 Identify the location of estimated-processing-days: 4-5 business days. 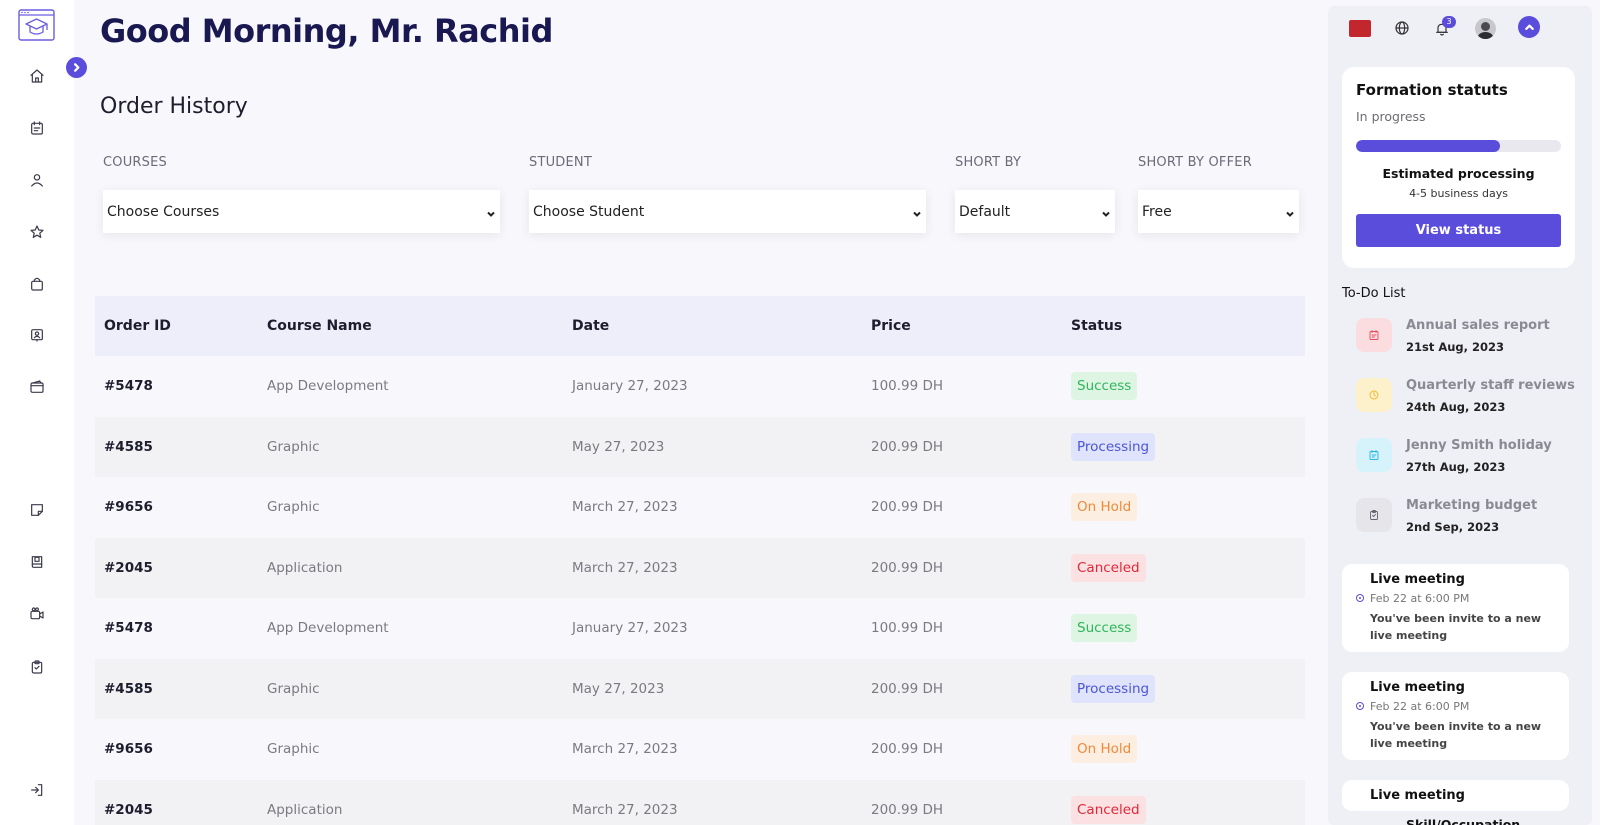
(1458, 193).